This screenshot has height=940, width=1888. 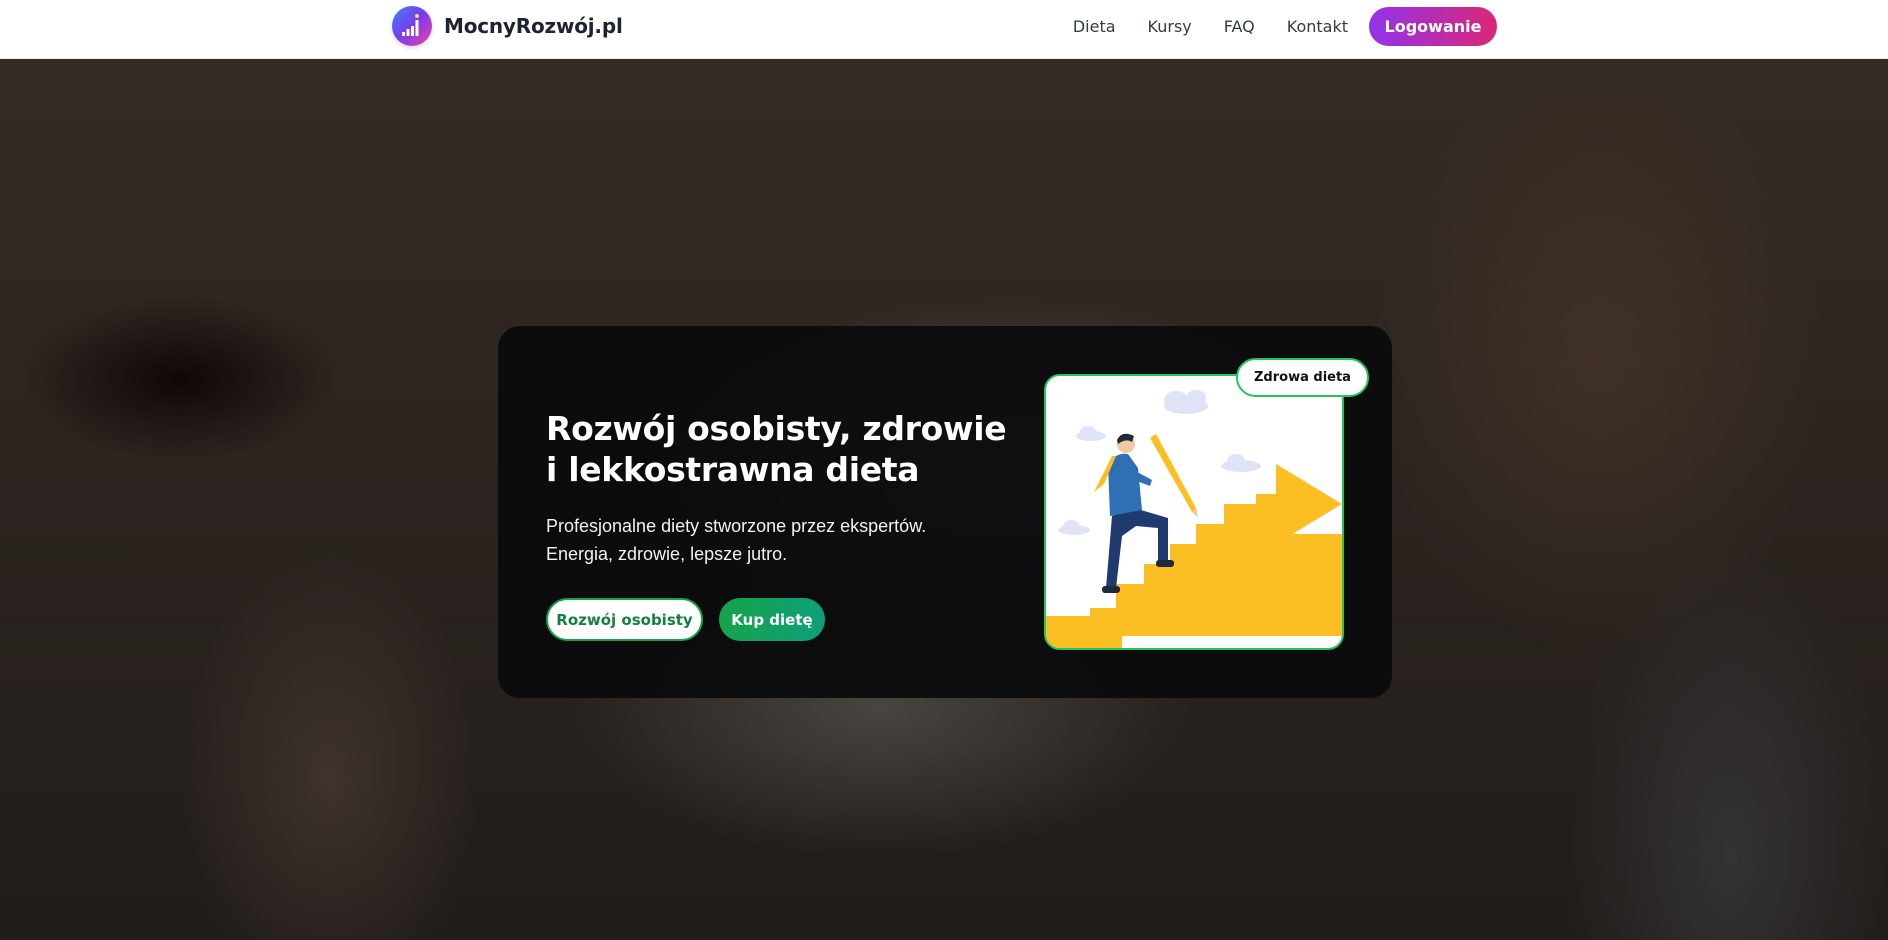 What do you see at coordinates (412, 26) in the screenshot?
I see `growth-chart-icon` at bounding box center [412, 26].